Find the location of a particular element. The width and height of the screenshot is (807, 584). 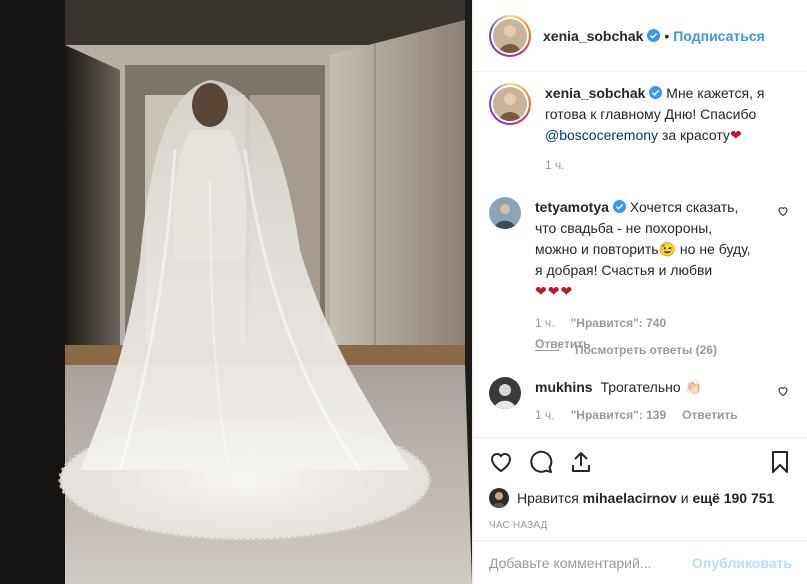

caption-avatar is located at coordinates (510, 104).